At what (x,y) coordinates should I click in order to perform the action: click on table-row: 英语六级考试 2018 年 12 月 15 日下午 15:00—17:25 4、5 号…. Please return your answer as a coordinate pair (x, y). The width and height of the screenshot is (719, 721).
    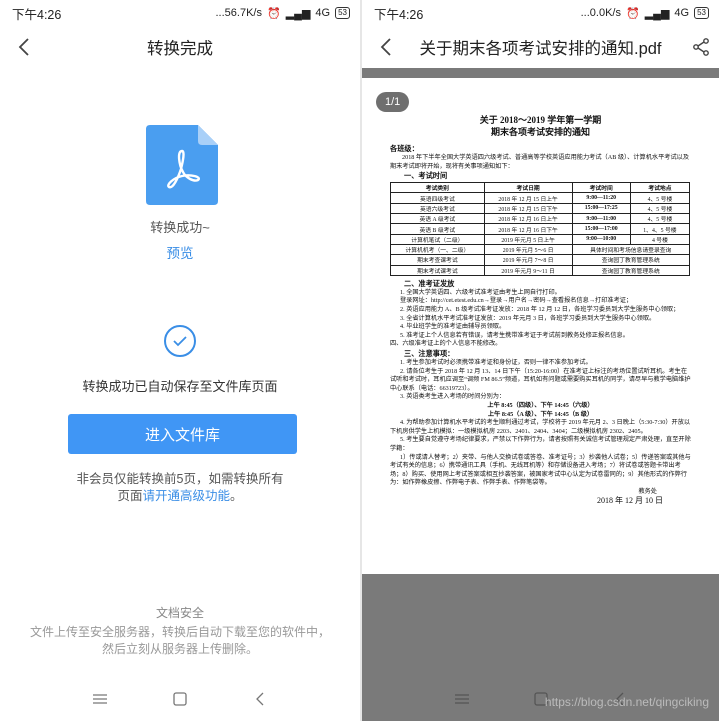
    Looking at the image, I should click on (540, 208).